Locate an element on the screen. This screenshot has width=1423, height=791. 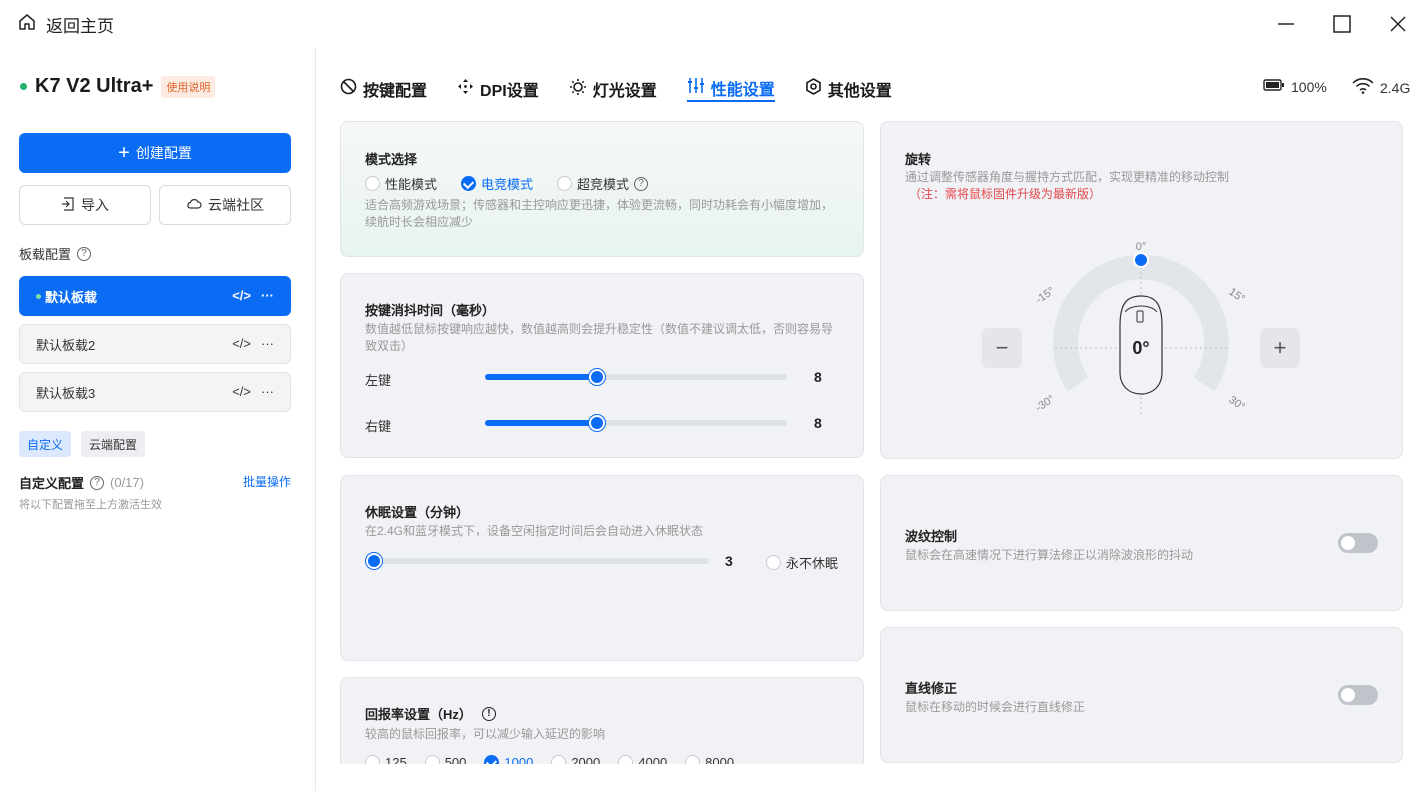
online-indicator is located at coordinates (23, 86).